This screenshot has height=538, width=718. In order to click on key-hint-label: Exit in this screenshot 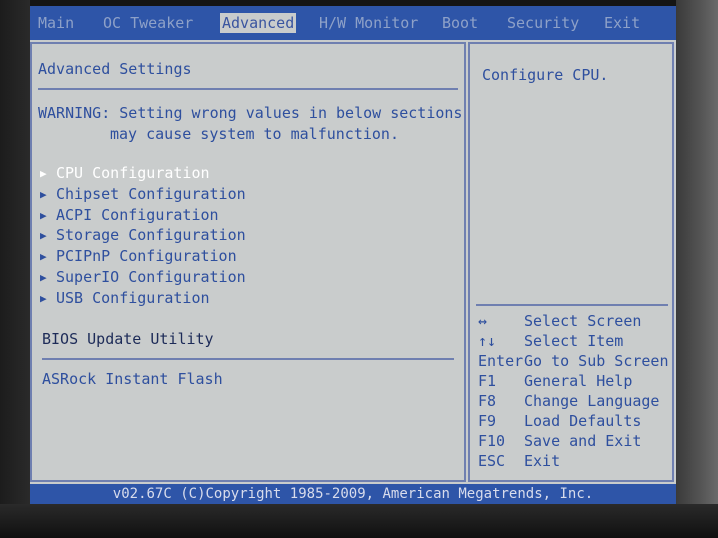, I will do `click(542, 461)`.